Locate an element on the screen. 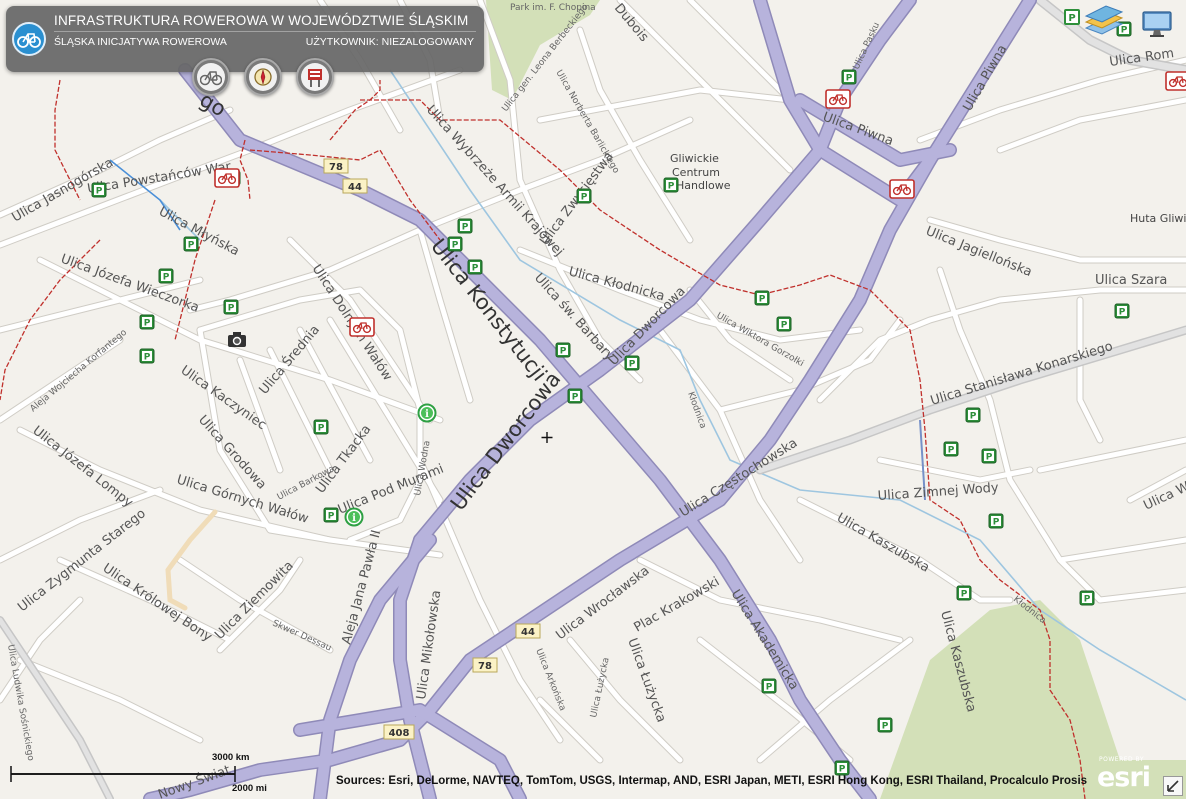 This screenshot has height=799, width=1186. basemap-button is located at coordinates (1157, 26).